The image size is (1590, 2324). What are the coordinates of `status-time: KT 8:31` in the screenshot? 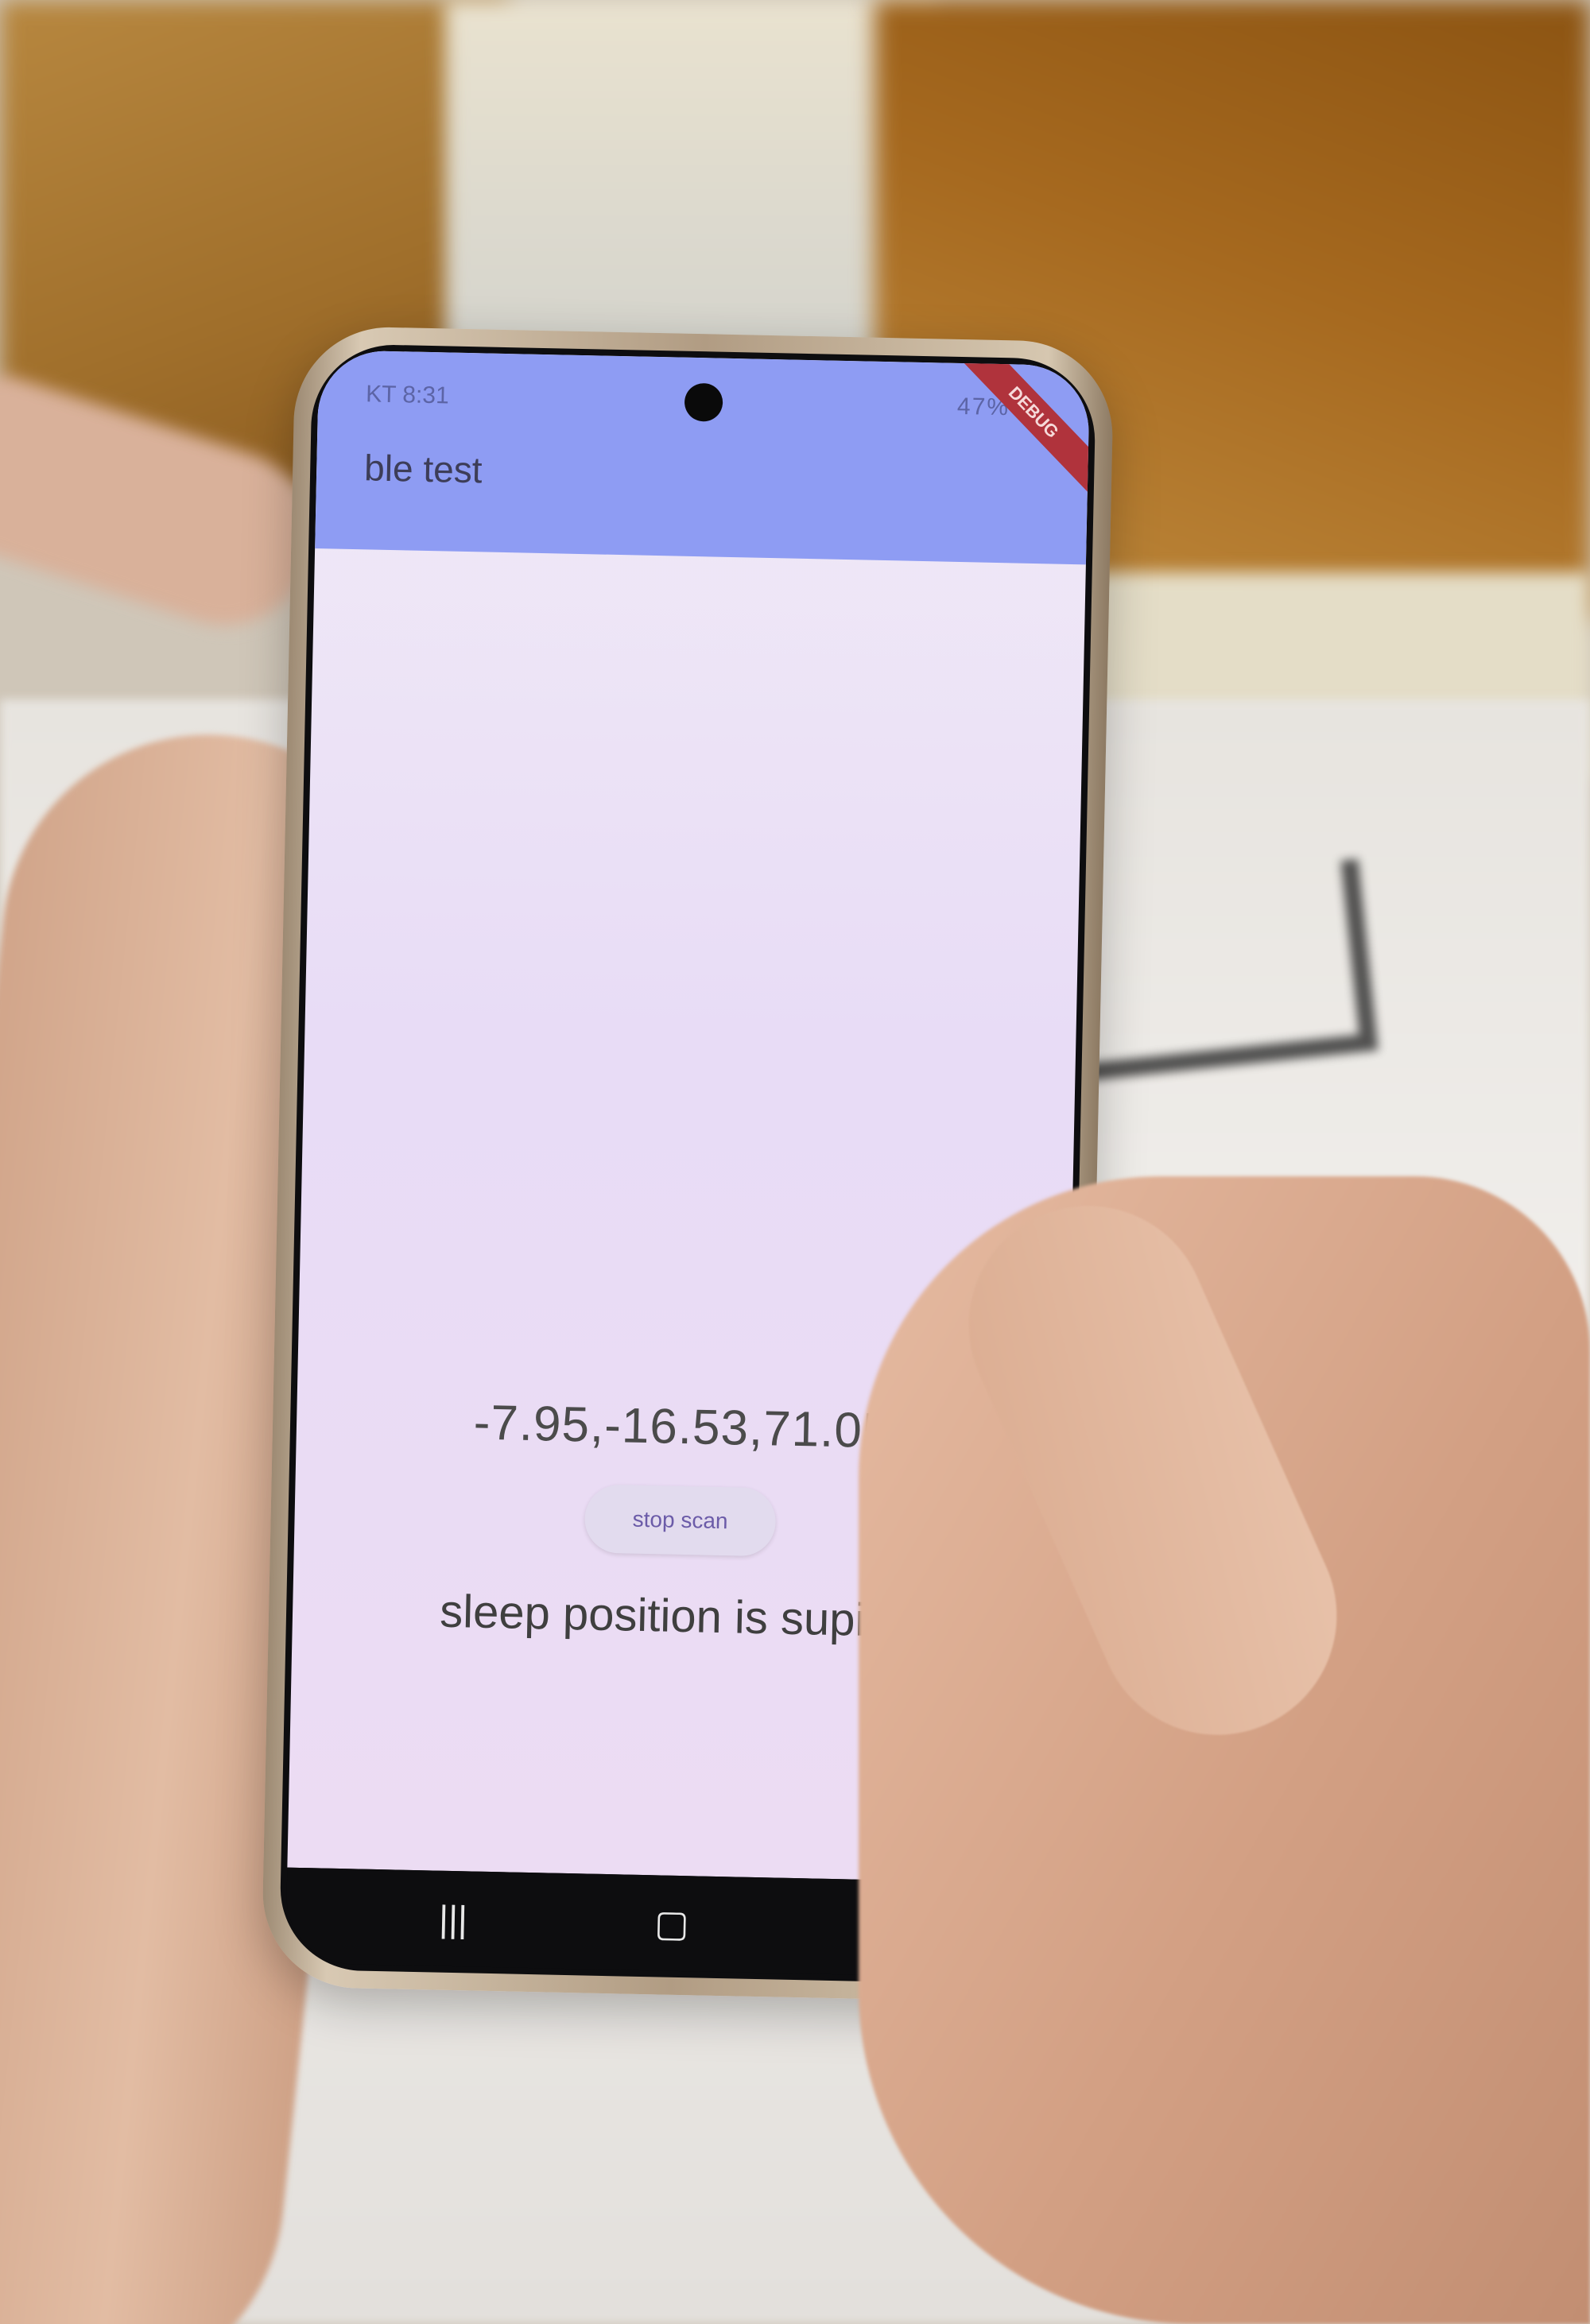 It's located at (407, 395).